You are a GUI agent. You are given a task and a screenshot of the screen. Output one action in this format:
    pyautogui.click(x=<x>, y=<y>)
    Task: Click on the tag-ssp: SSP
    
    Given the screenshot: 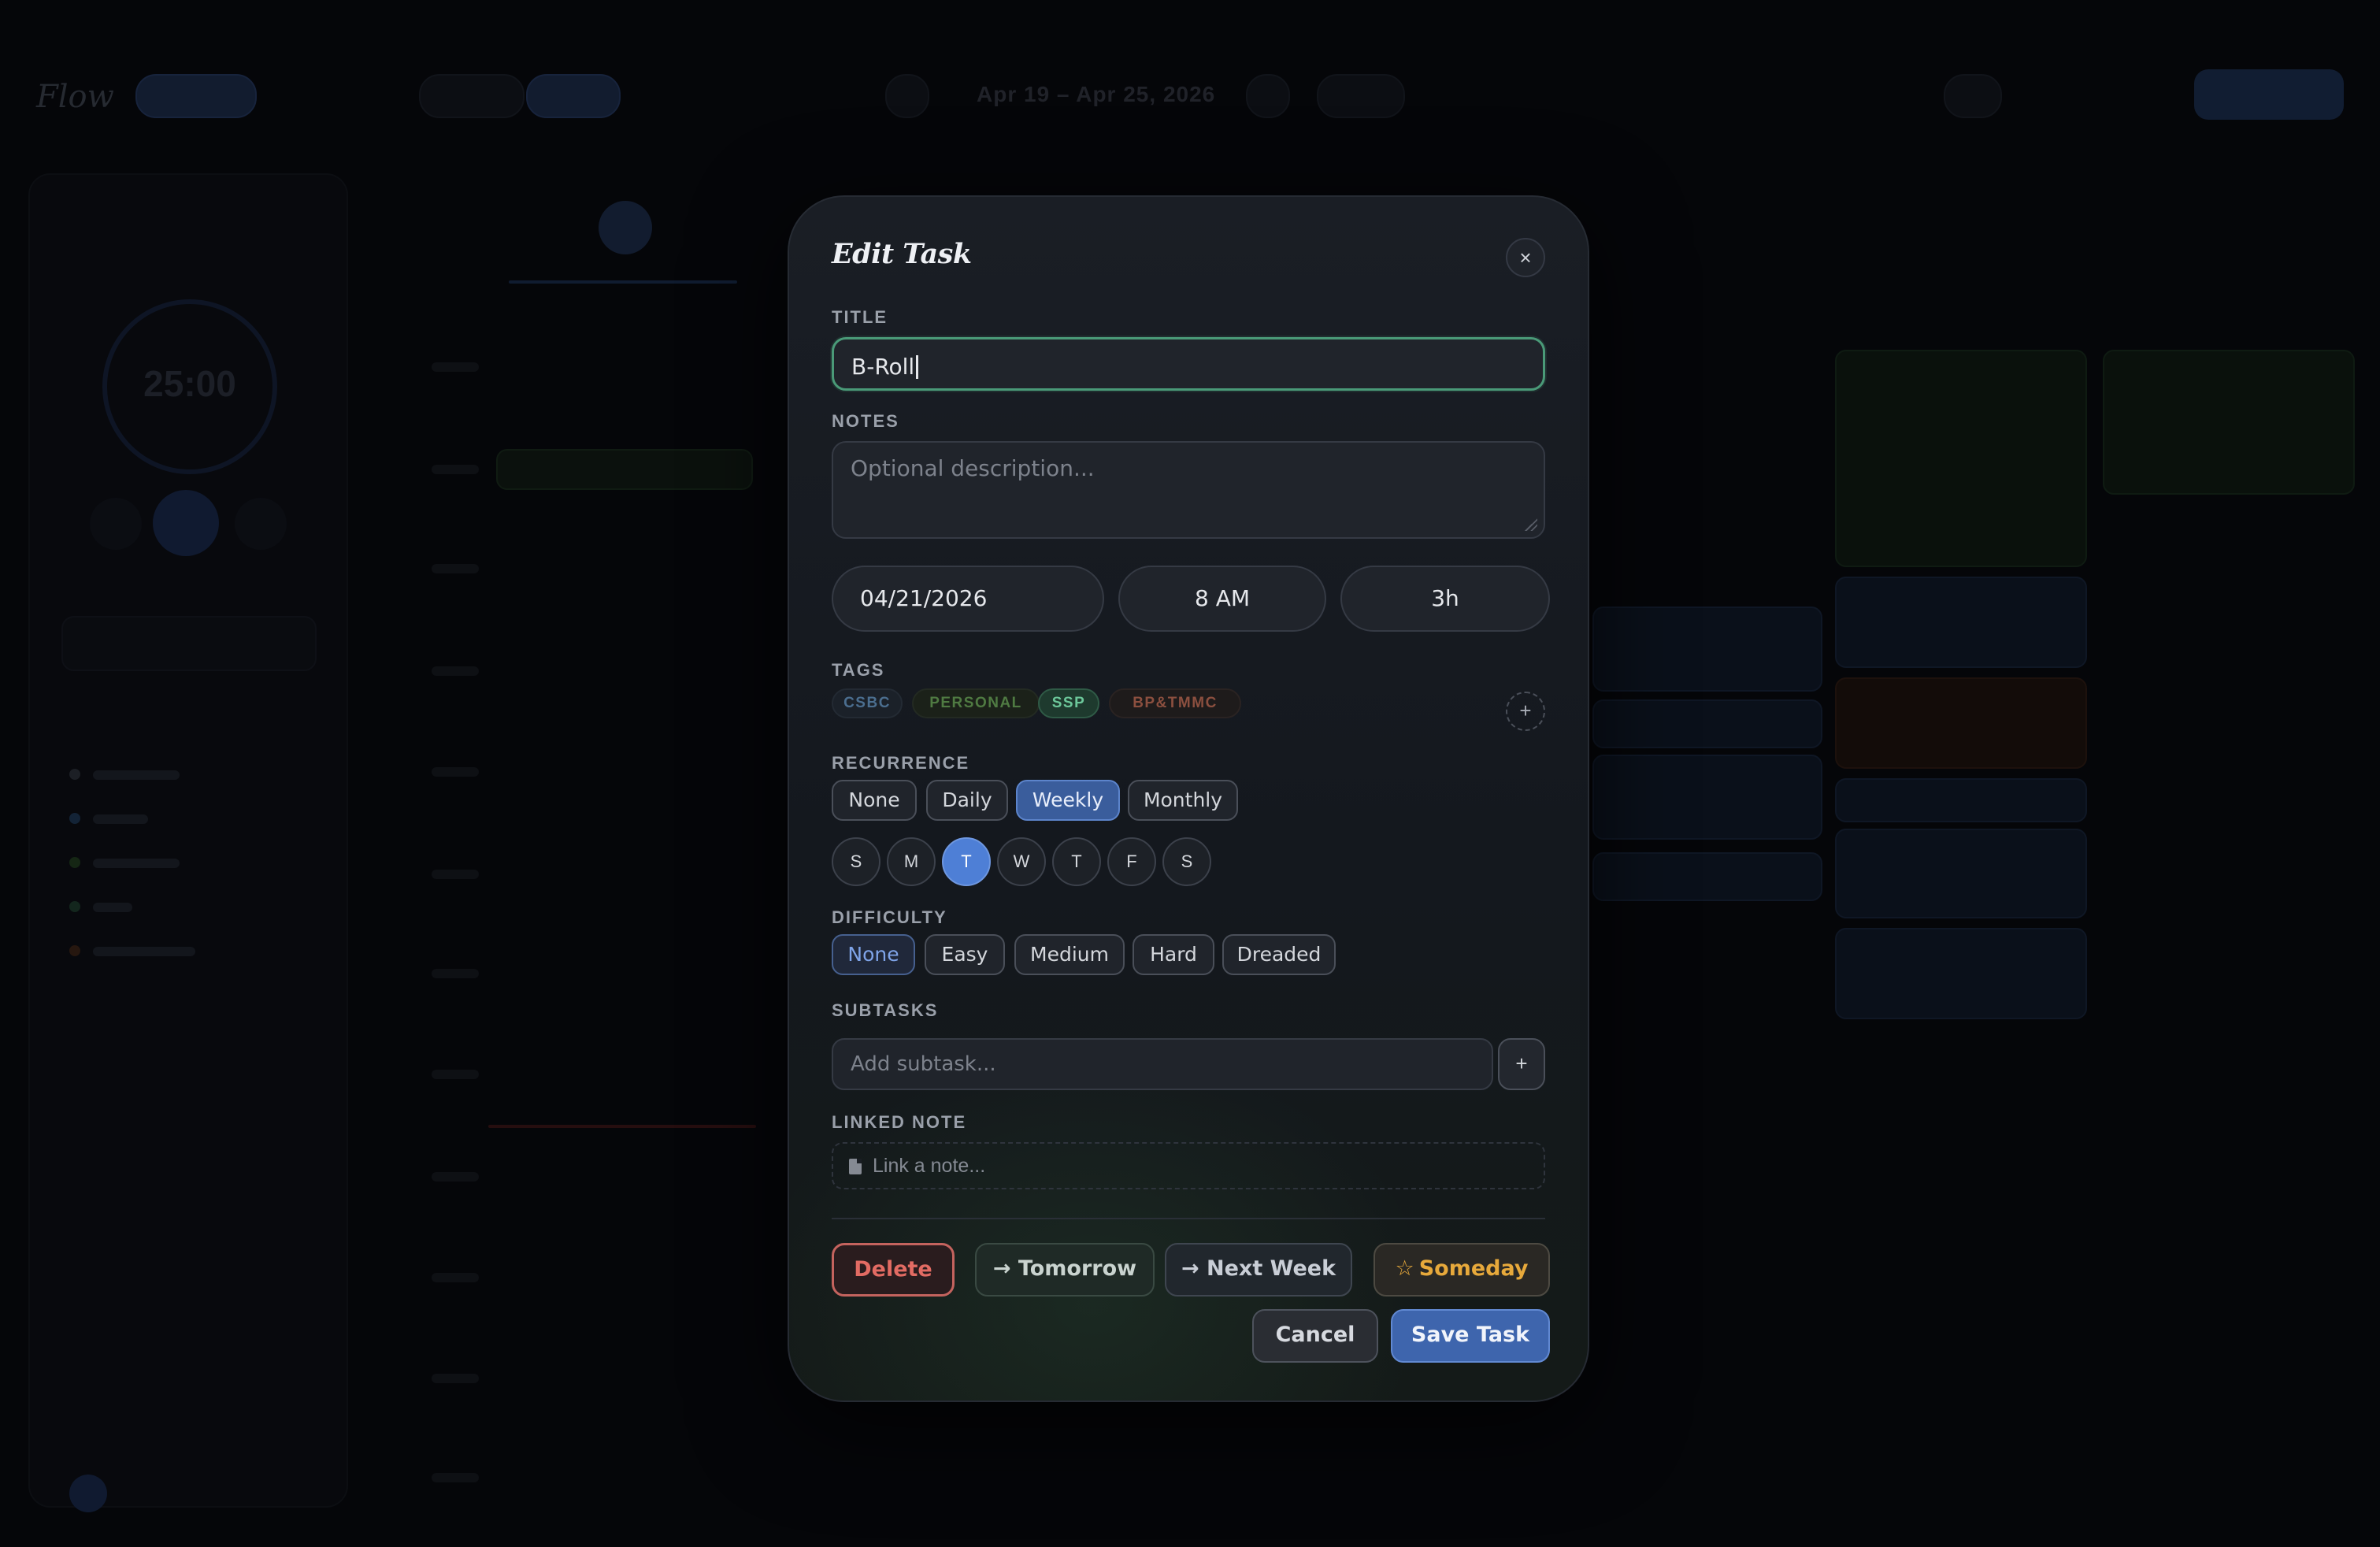 What is the action you would take?
    pyautogui.click(x=1068, y=703)
    